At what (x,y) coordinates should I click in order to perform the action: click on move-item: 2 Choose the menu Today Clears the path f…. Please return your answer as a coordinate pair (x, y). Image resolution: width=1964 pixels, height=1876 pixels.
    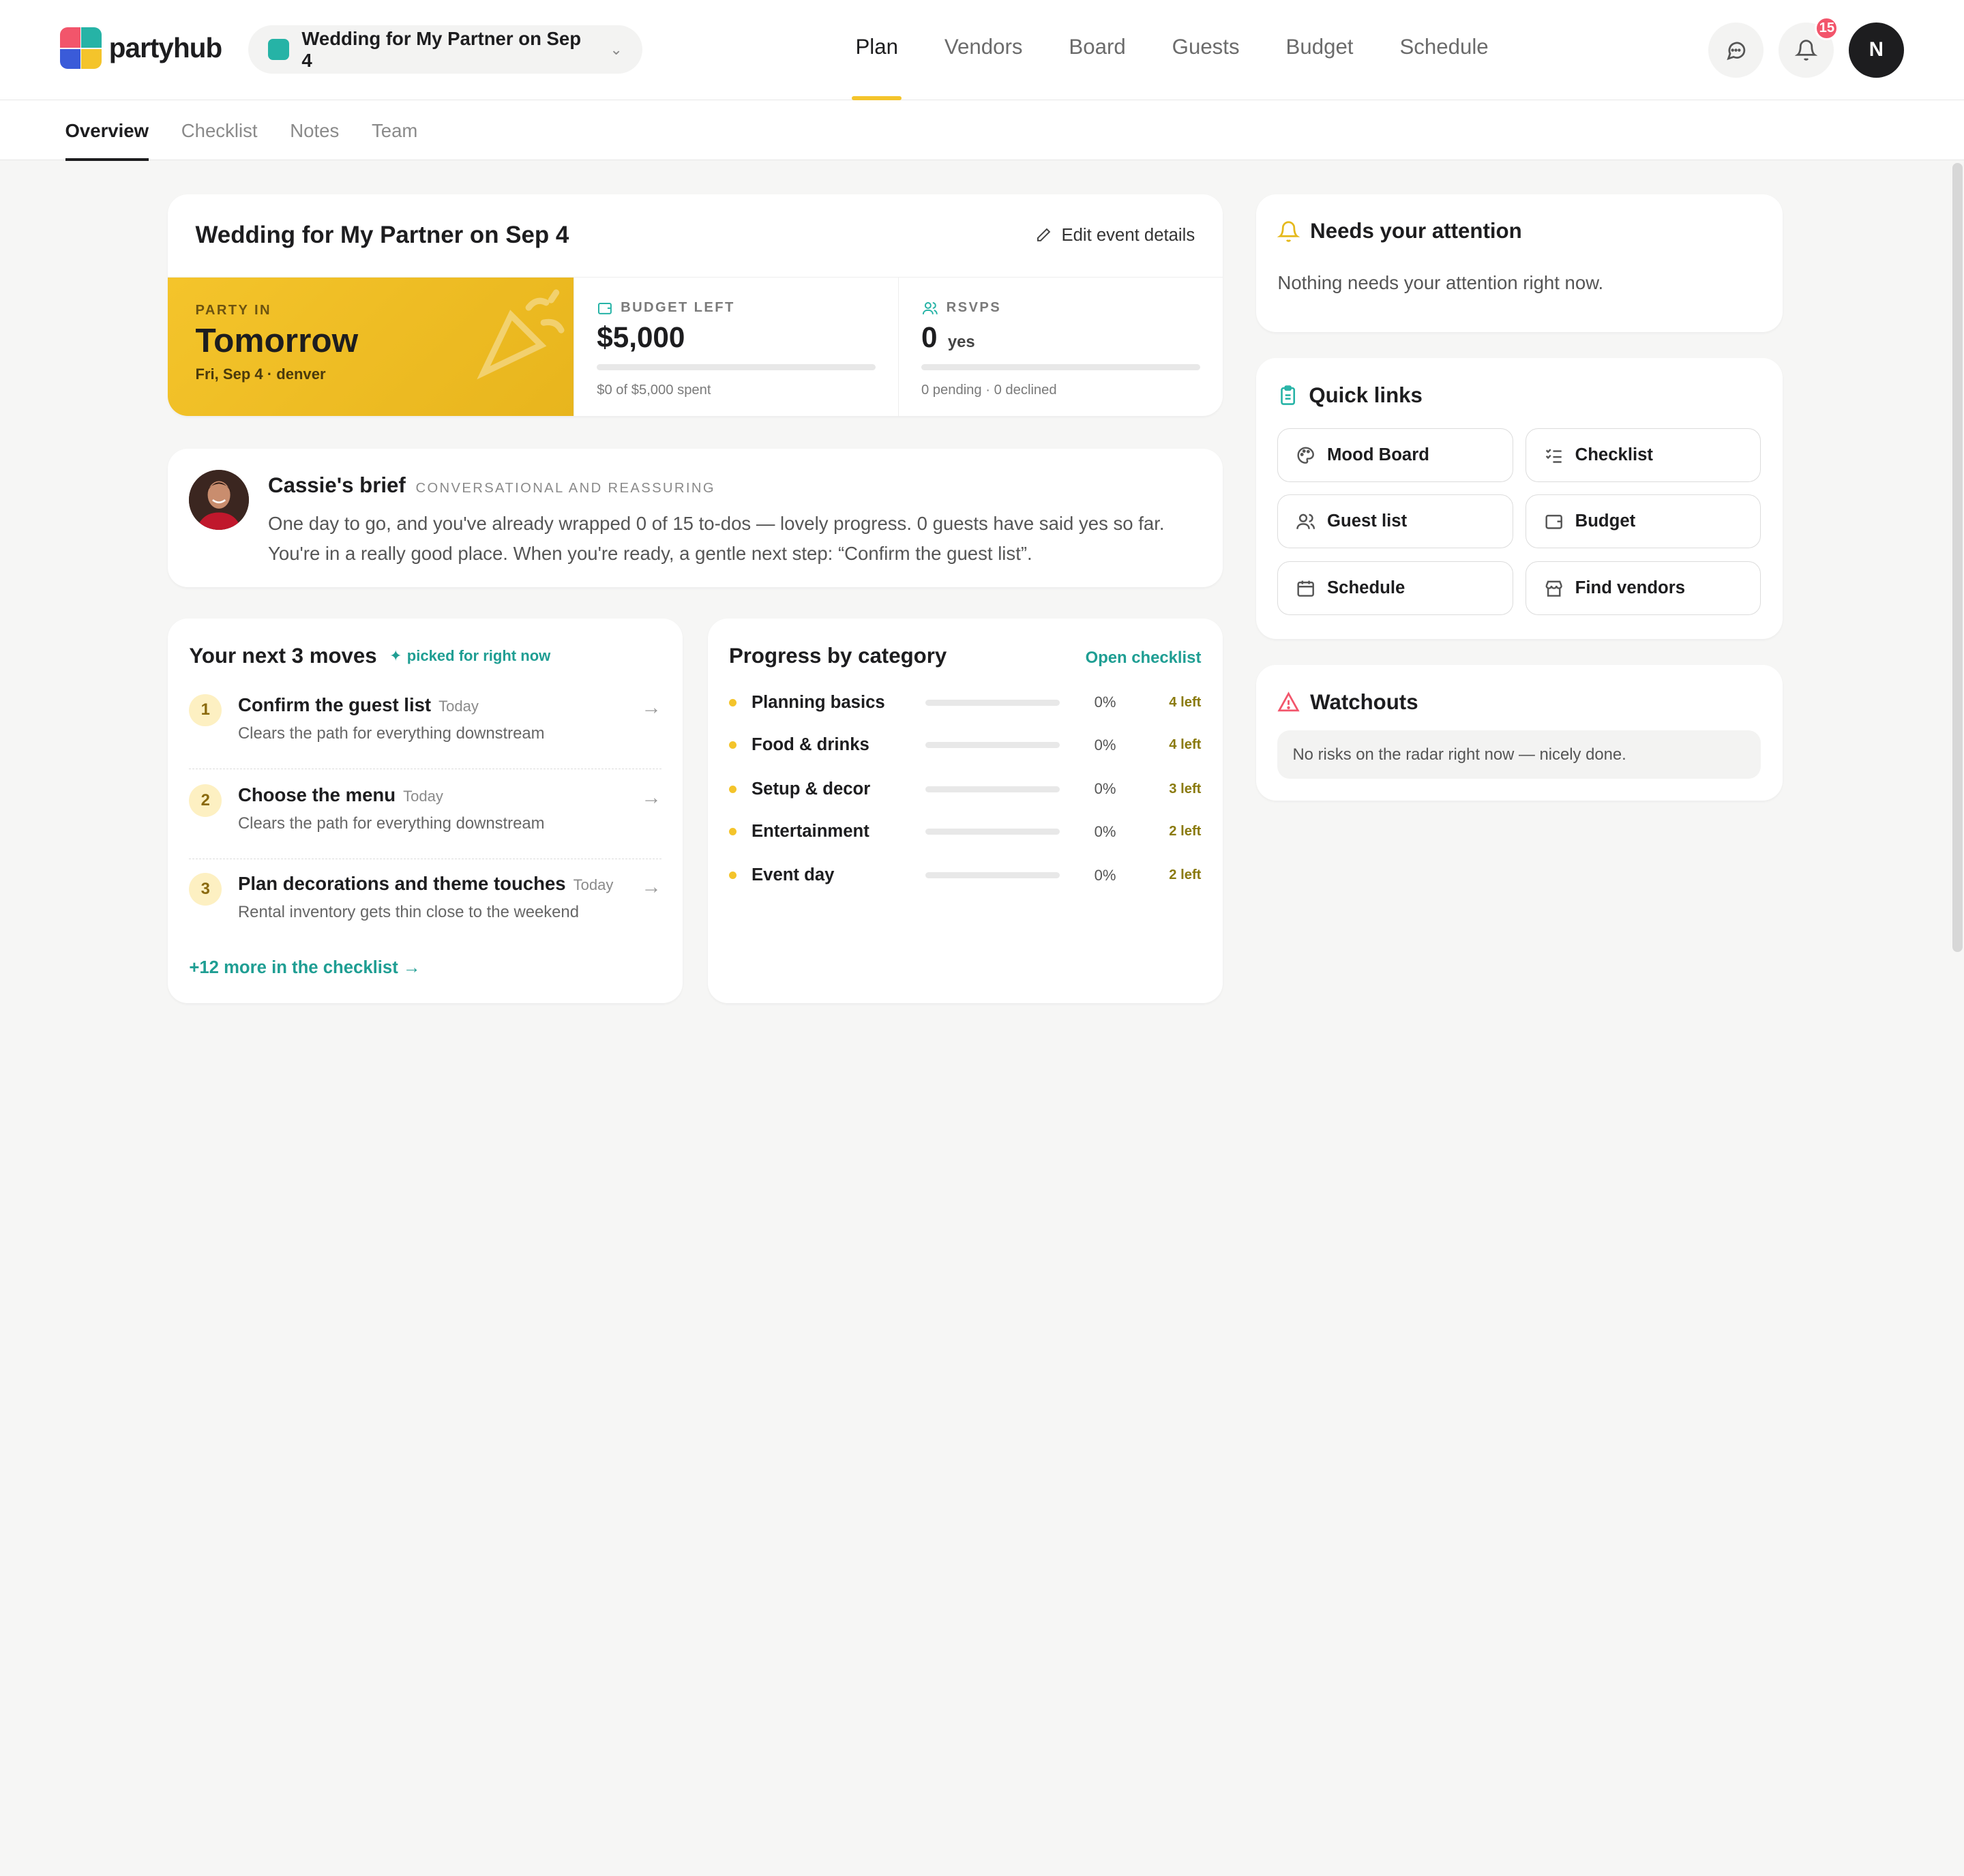
    Looking at the image, I should click on (425, 814).